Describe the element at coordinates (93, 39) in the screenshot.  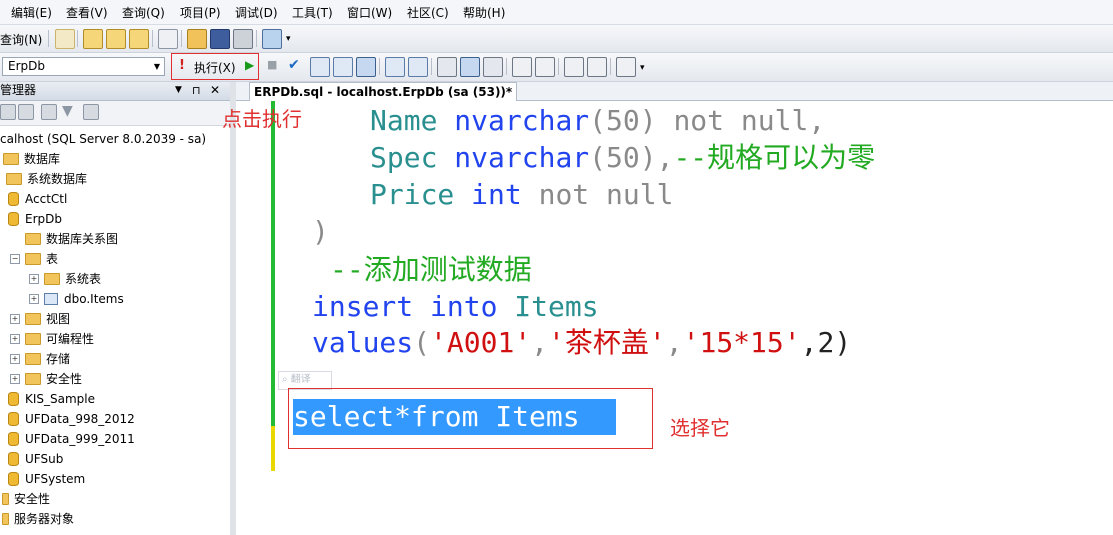
I see `mdx-query-icon` at that location.